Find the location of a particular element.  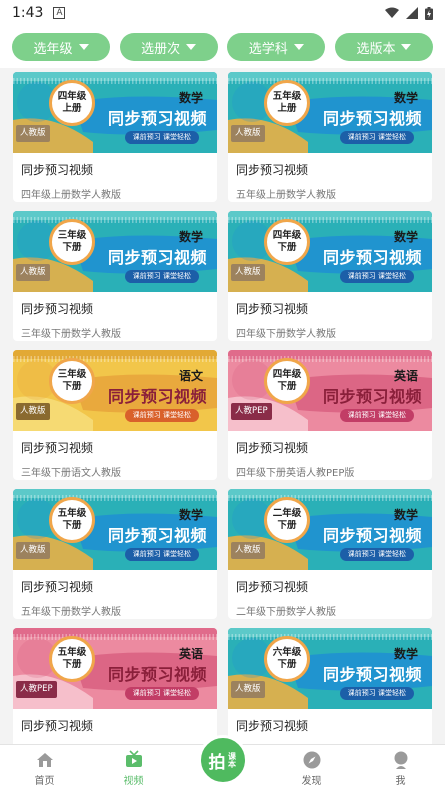

scan-button-label: 拍 is located at coordinates (217, 762).